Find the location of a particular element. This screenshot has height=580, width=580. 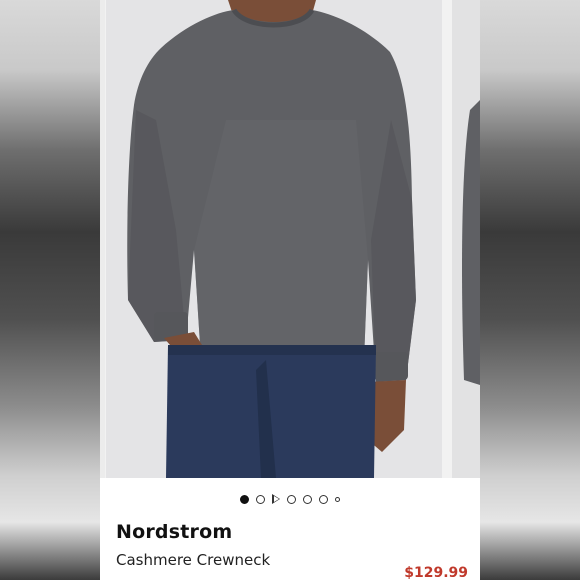

play-icon is located at coordinates (276, 499).